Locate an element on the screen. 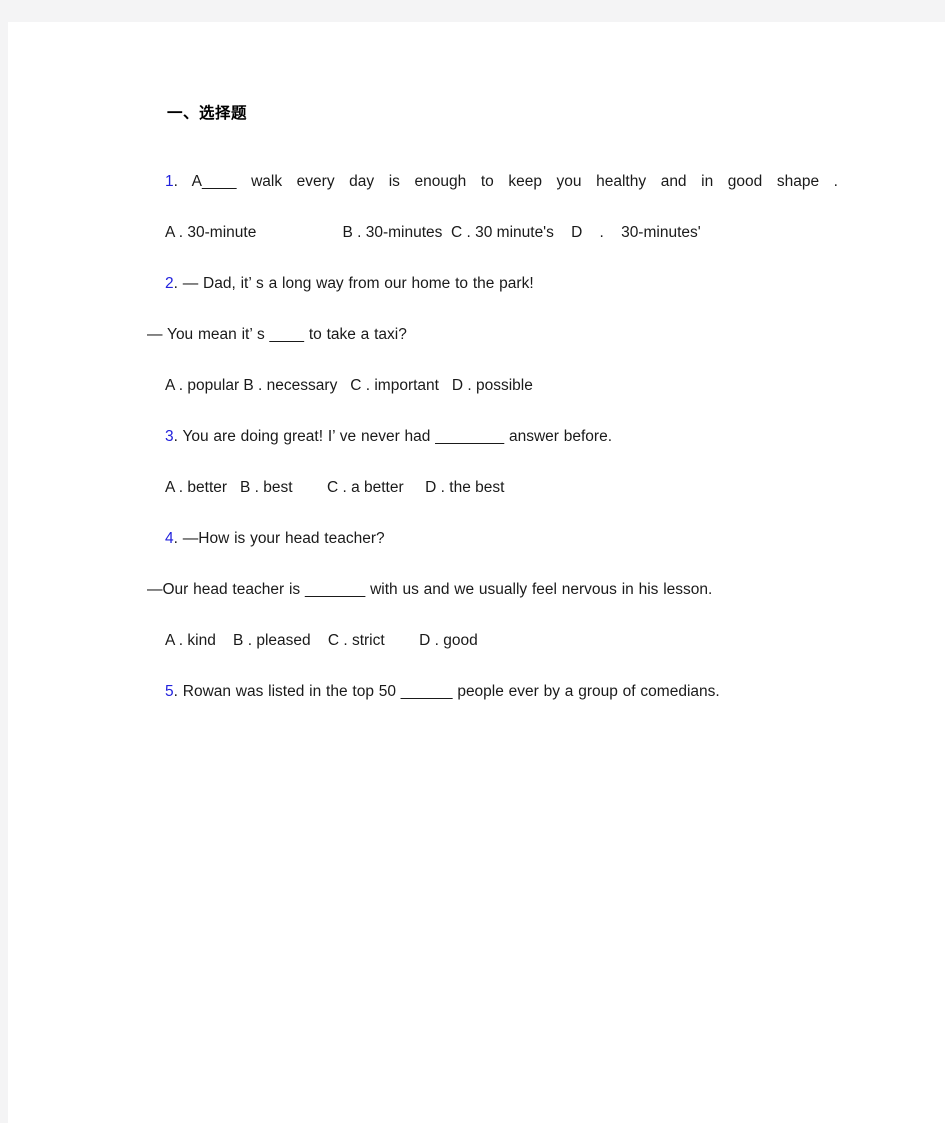 This screenshot has width=945, height=1123. question-5-number: 5 is located at coordinates (169, 691).